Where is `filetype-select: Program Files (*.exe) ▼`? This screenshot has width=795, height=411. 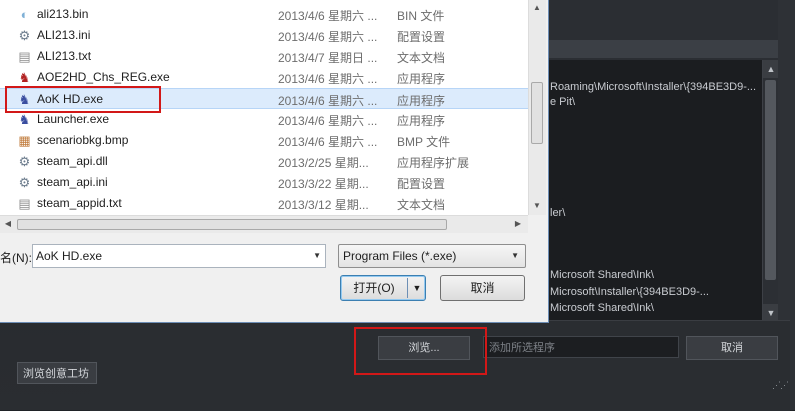 filetype-select: Program Files (*.exe) ▼ is located at coordinates (432, 256).